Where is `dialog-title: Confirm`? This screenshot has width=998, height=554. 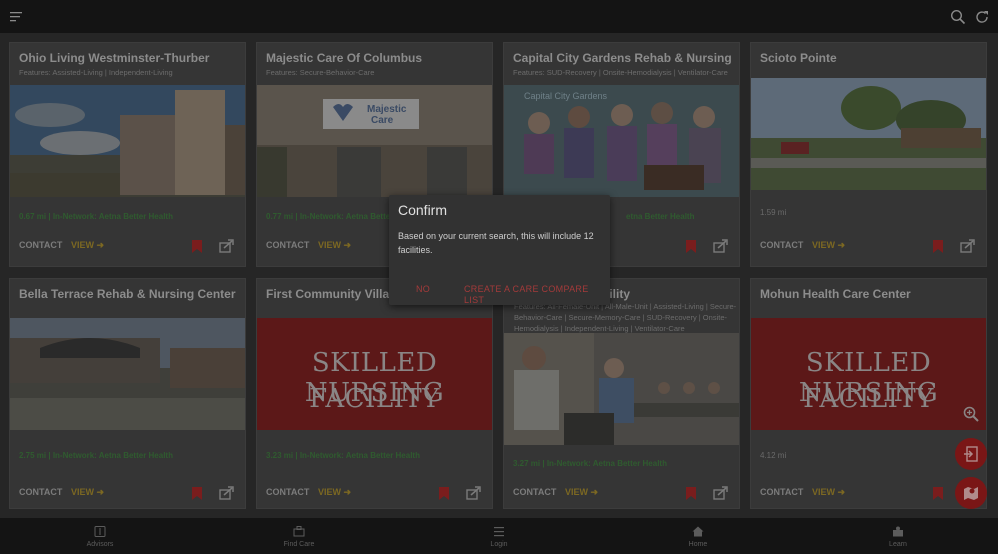
dialog-title: Confirm is located at coordinates (423, 210).